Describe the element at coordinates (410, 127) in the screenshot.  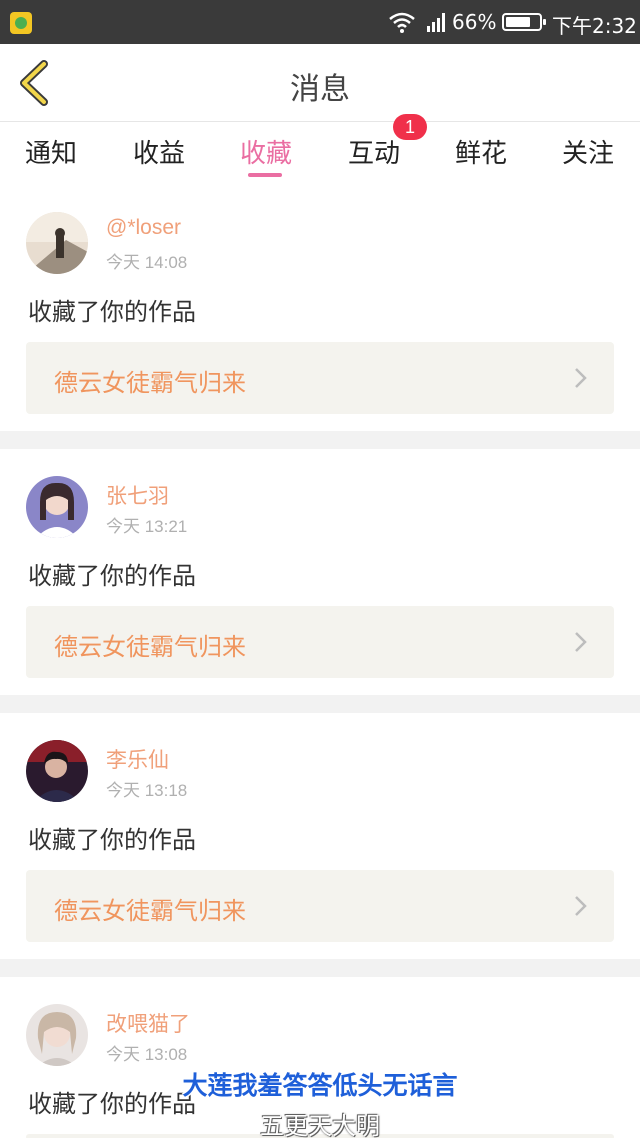
I see `interaction-count-badge: 1` at that location.